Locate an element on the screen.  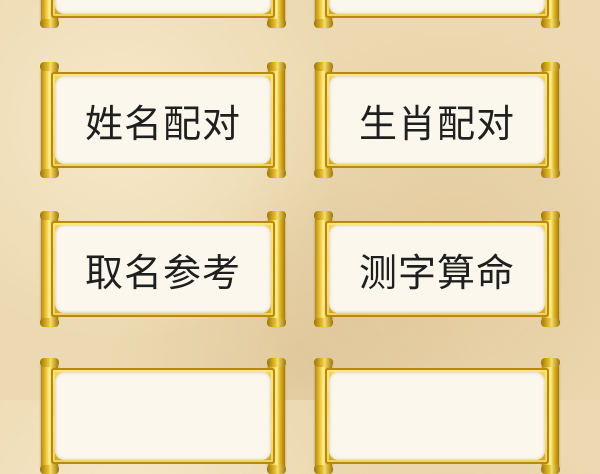
scroll-panel: 取名参考 is located at coordinates (163, 269).